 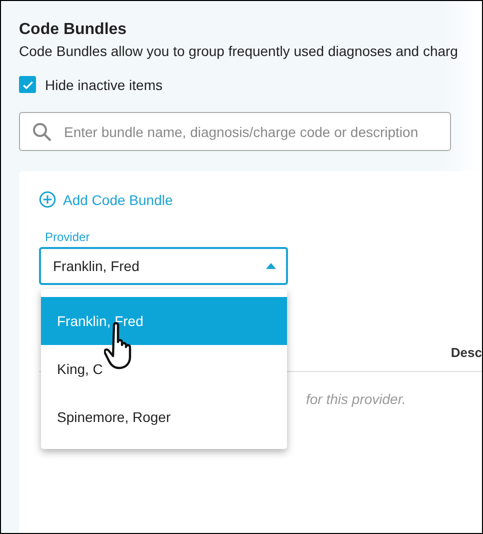 I want to click on provider-select: Franklin, Fred, so click(x=163, y=266).